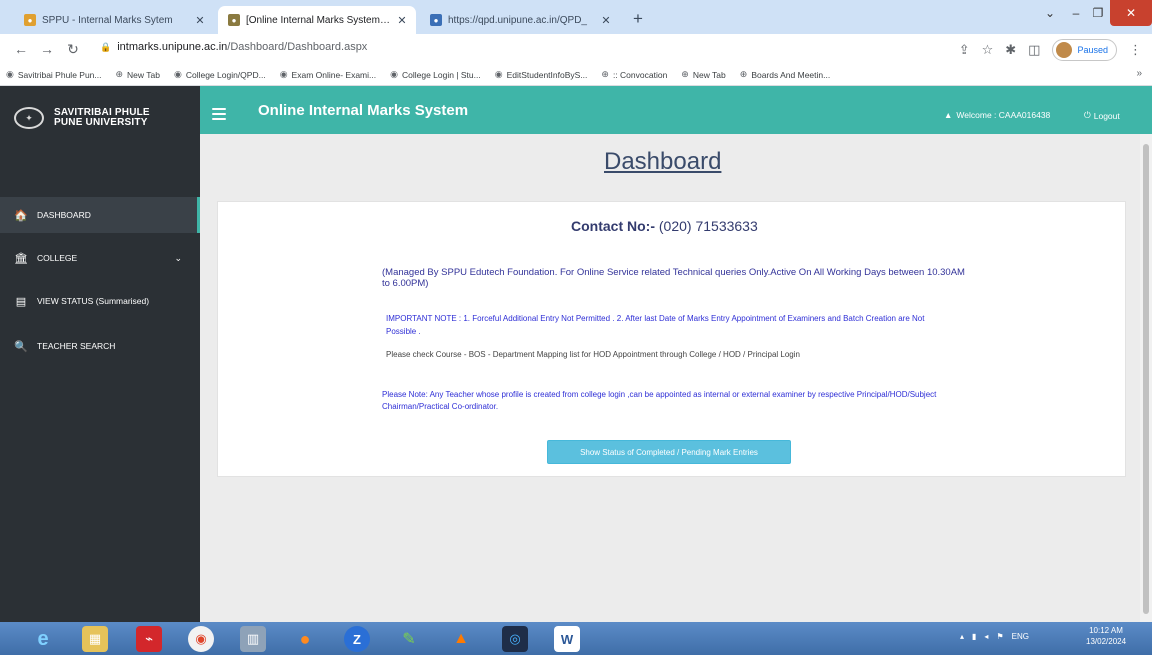 This screenshot has width=1152, height=655. Describe the element at coordinates (1087, 115) in the screenshot. I see `power-icon: ⏻` at that location.